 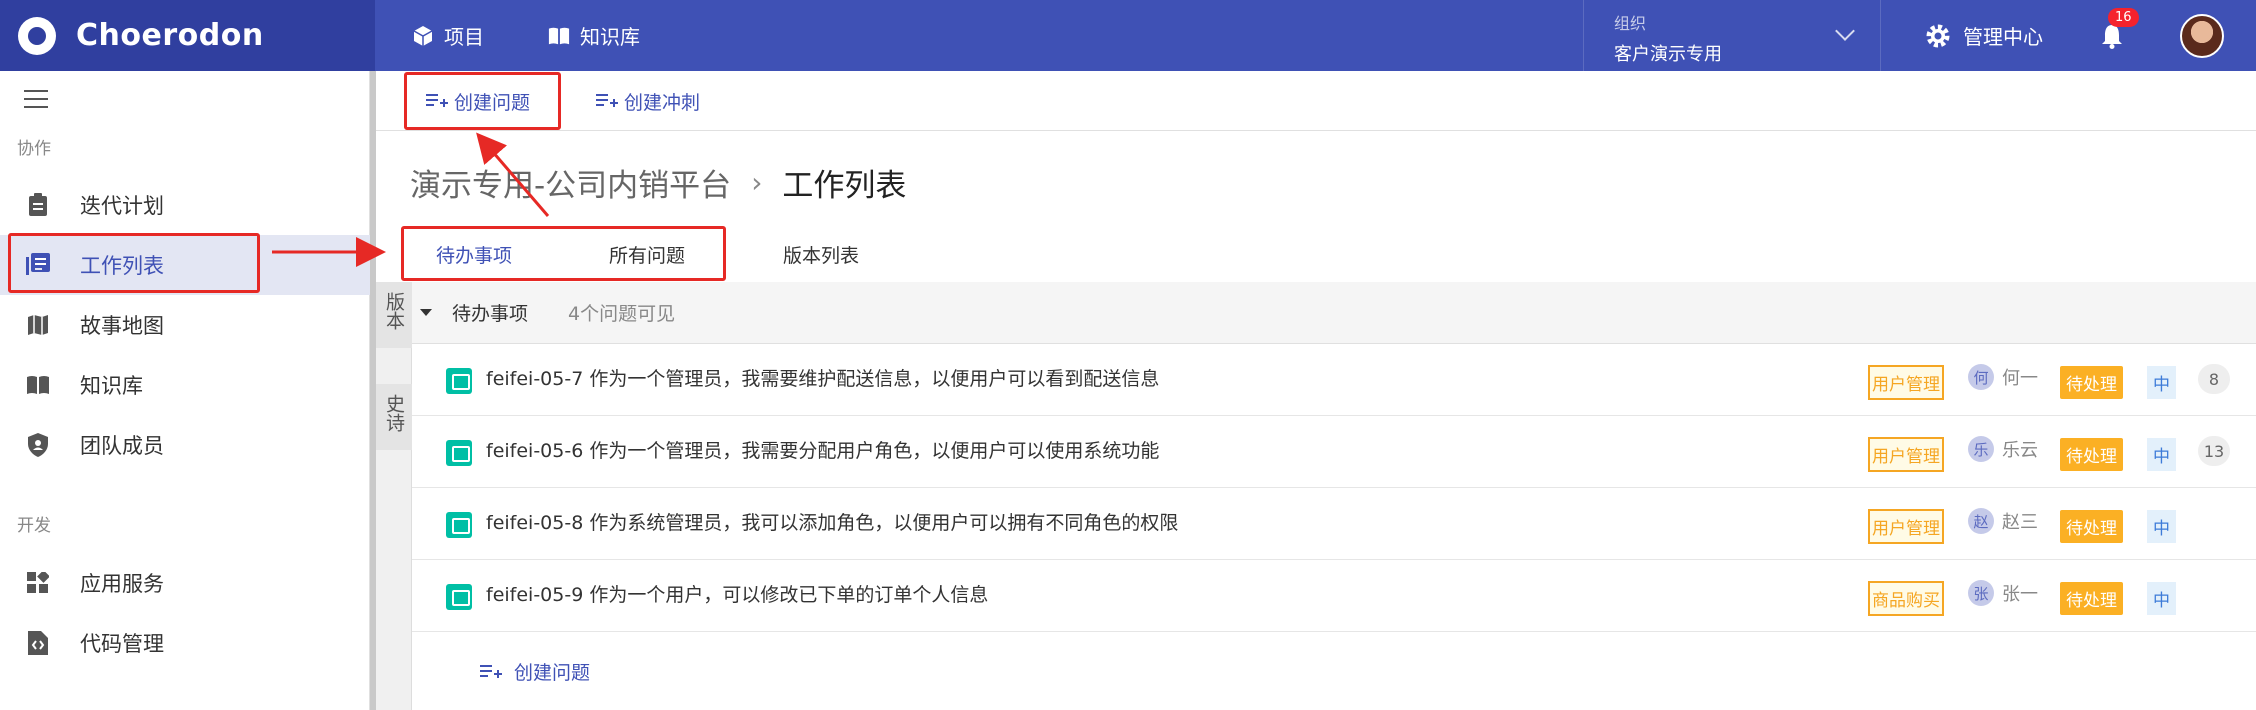 What do you see at coordinates (513, 174) in the screenshot?
I see `annotation-arrow` at bounding box center [513, 174].